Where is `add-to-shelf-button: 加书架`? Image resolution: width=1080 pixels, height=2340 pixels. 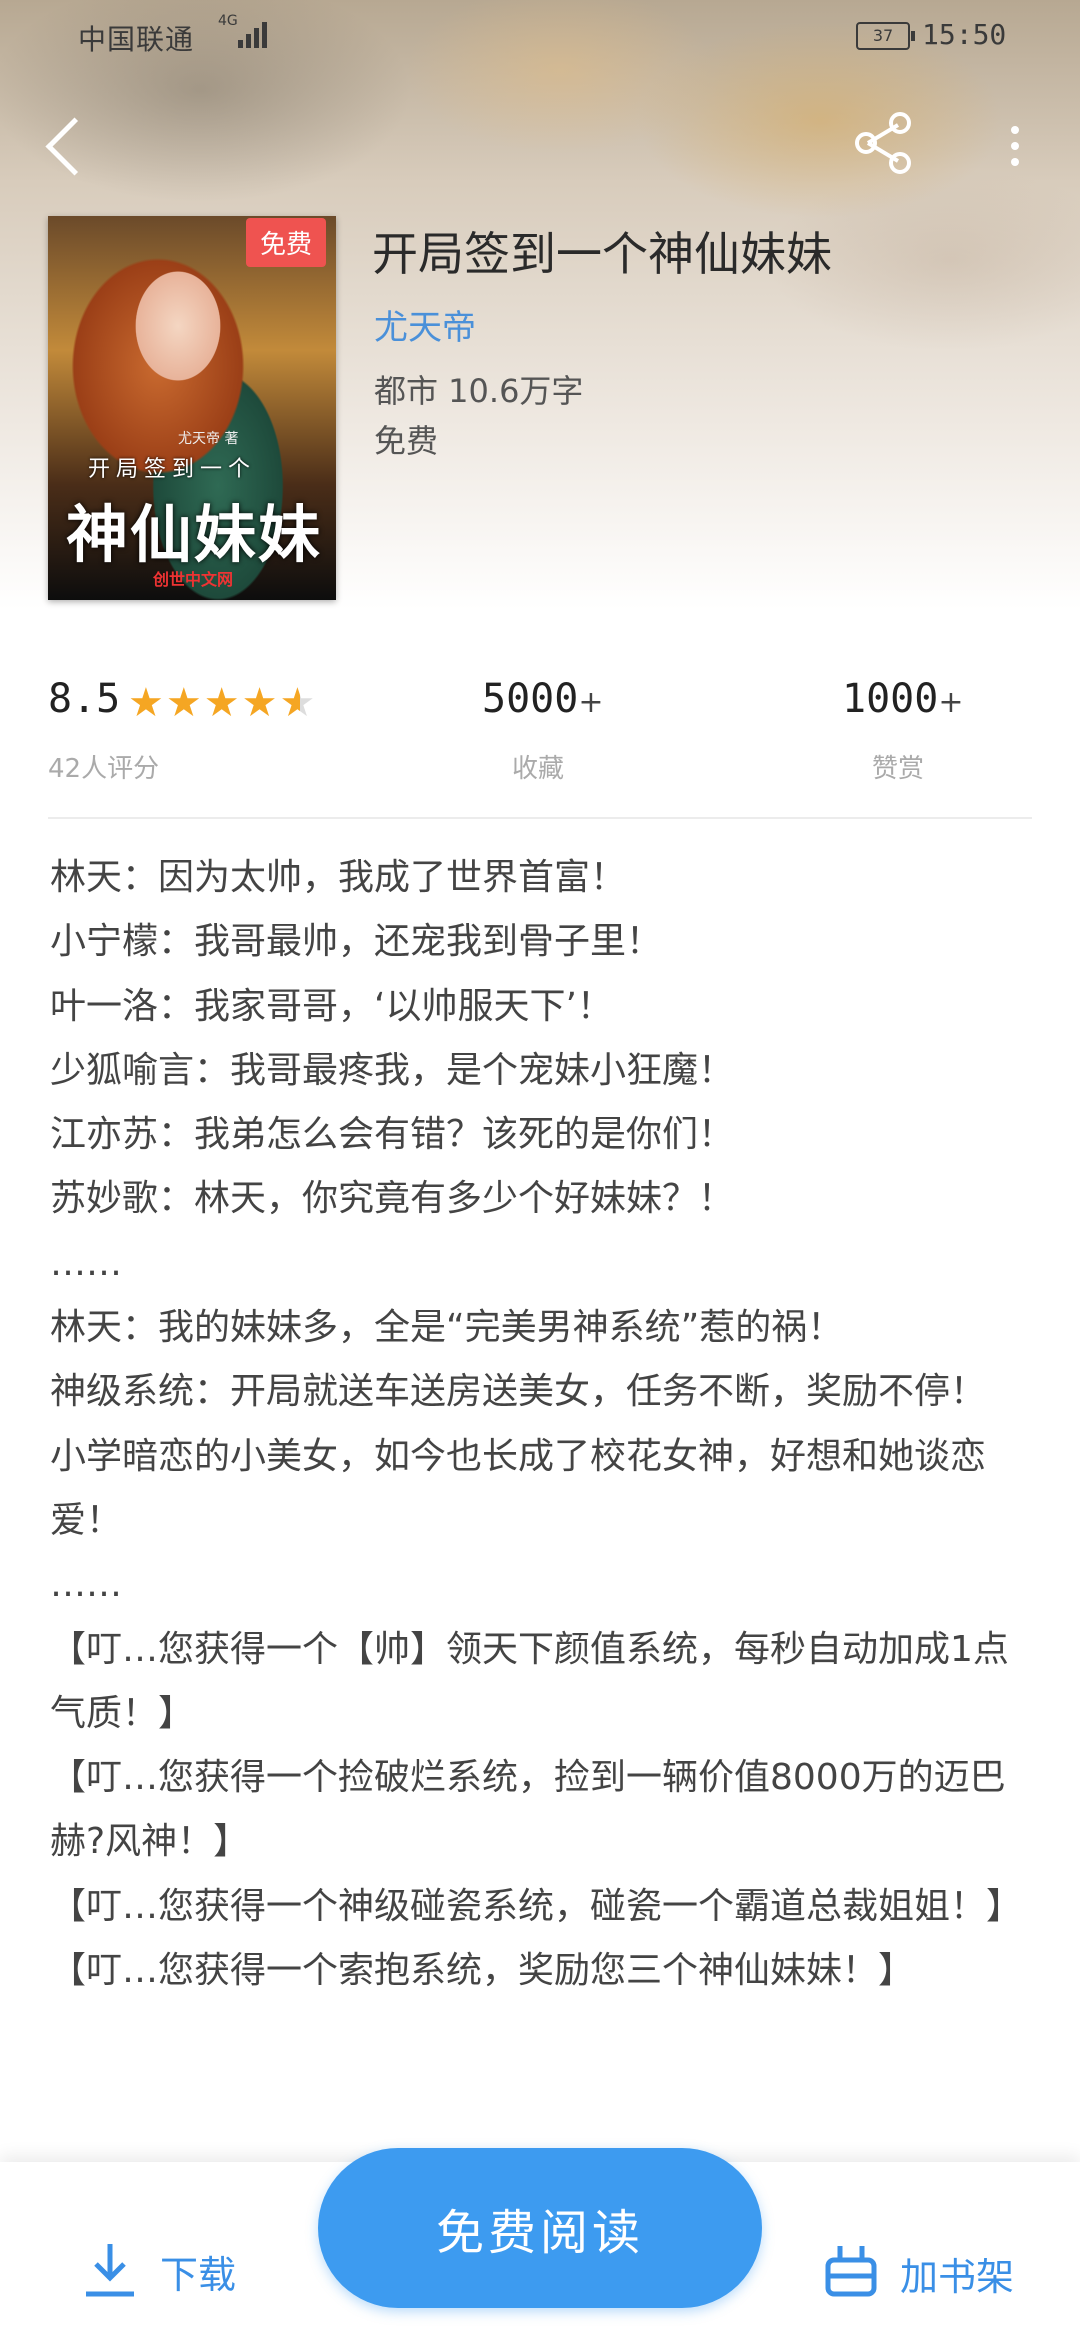 add-to-shelf-button: 加书架 is located at coordinates (957, 2273).